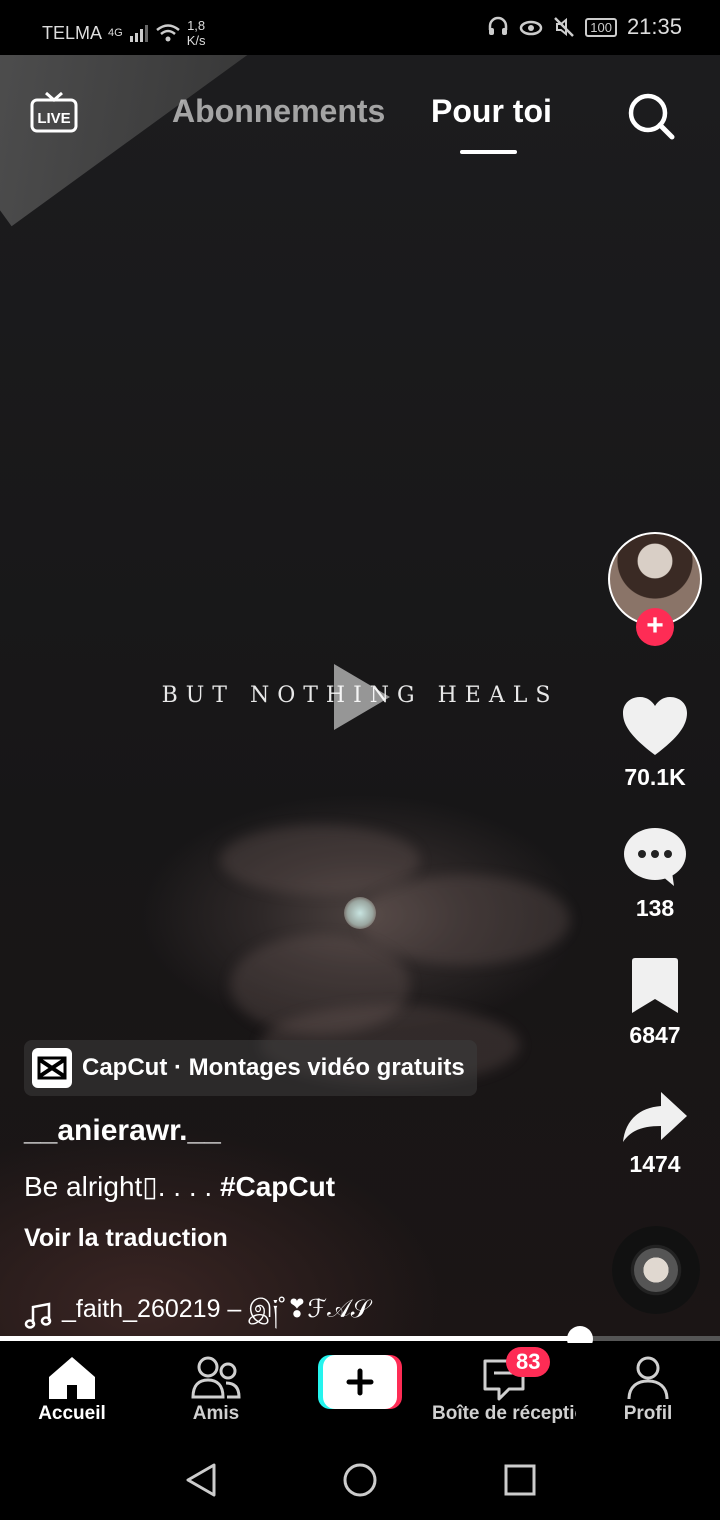 The image size is (720, 1520). What do you see at coordinates (216, 1413) in the screenshot?
I see `nav-friends-label: Amis` at bounding box center [216, 1413].